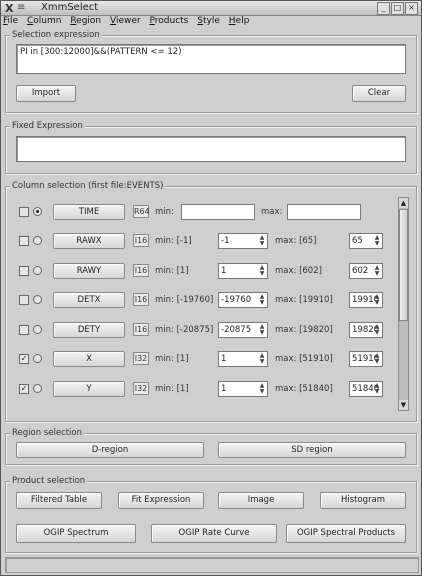 The width and height of the screenshot is (422, 576). I want to click on column-max-label: max: [19820], so click(304, 330).